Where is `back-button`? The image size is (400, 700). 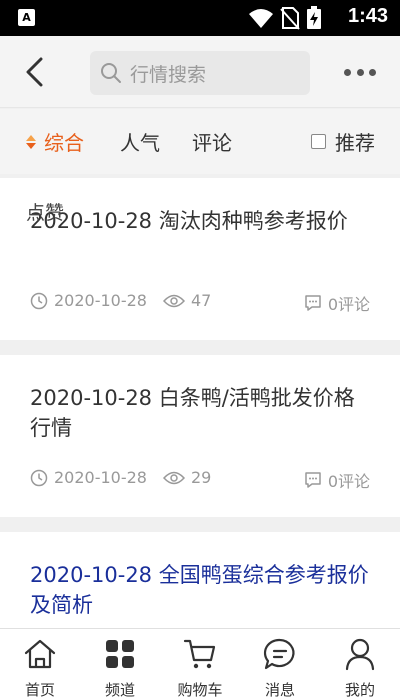
back-button is located at coordinates (35, 72).